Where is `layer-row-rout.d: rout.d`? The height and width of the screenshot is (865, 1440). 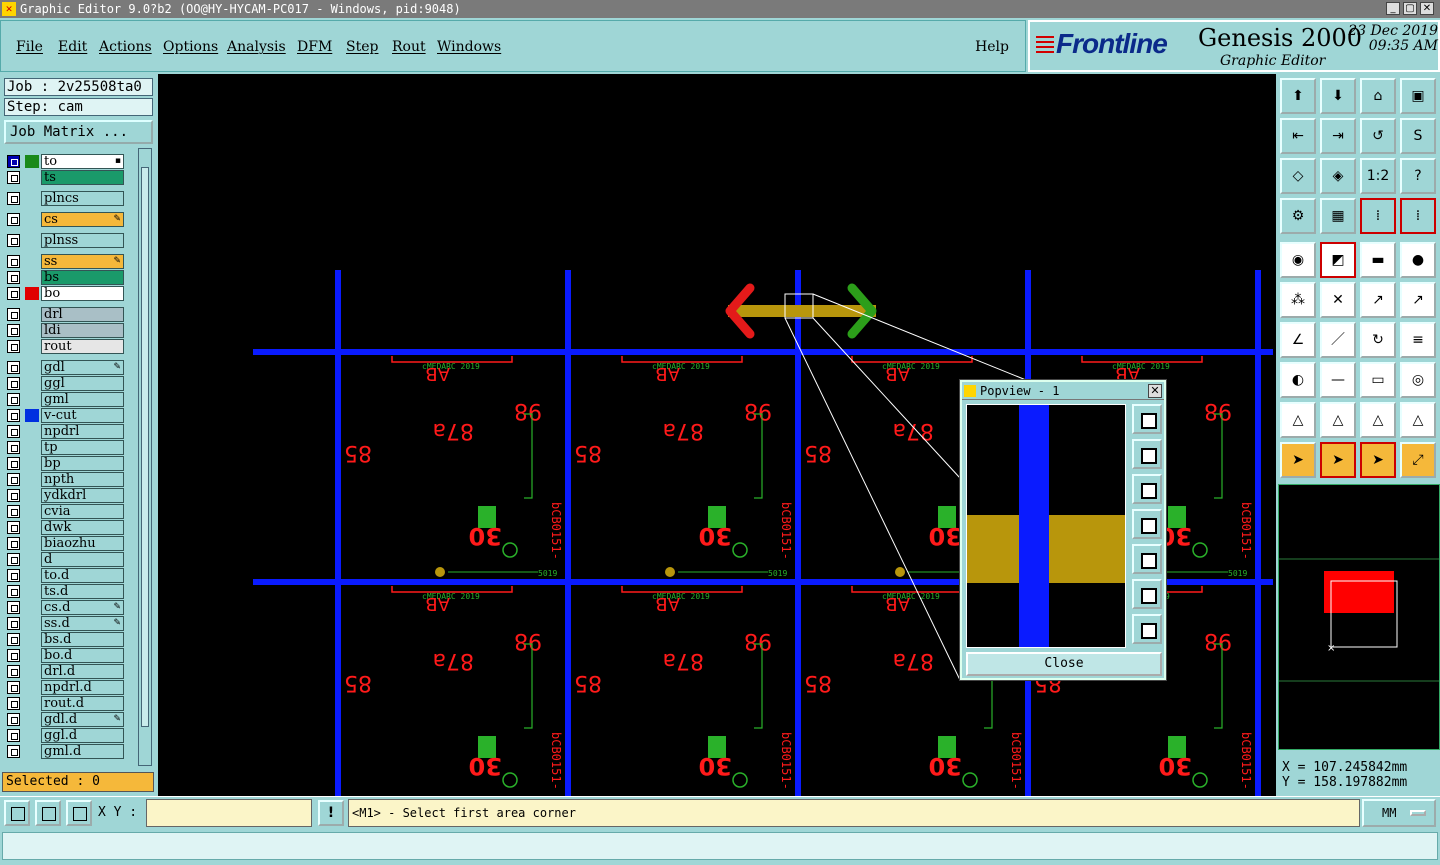 layer-row-rout.d: rout.d is located at coordinates (65, 703).